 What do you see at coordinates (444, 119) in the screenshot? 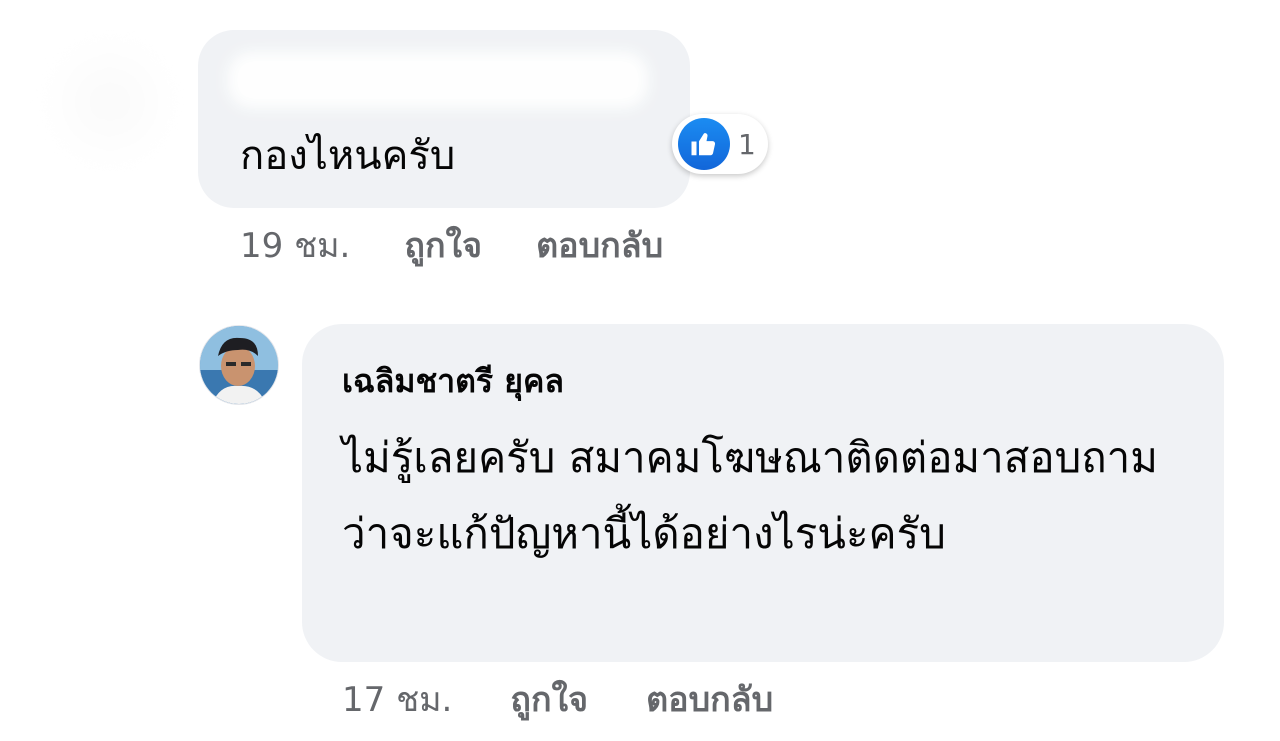
I see `comment-bubble: กองไหนครับ` at bounding box center [444, 119].